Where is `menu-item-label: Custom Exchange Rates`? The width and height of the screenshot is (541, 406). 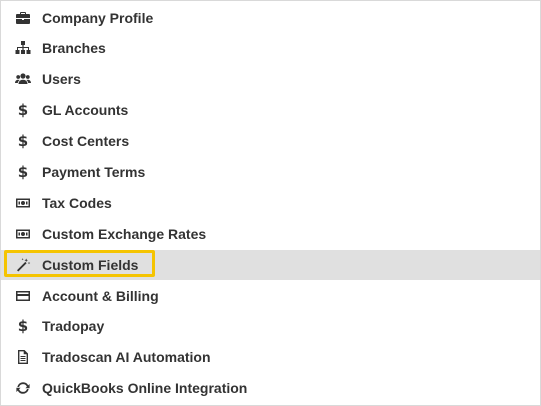
menu-item-label: Custom Exchange Rates is located at coordinates (124, 234).